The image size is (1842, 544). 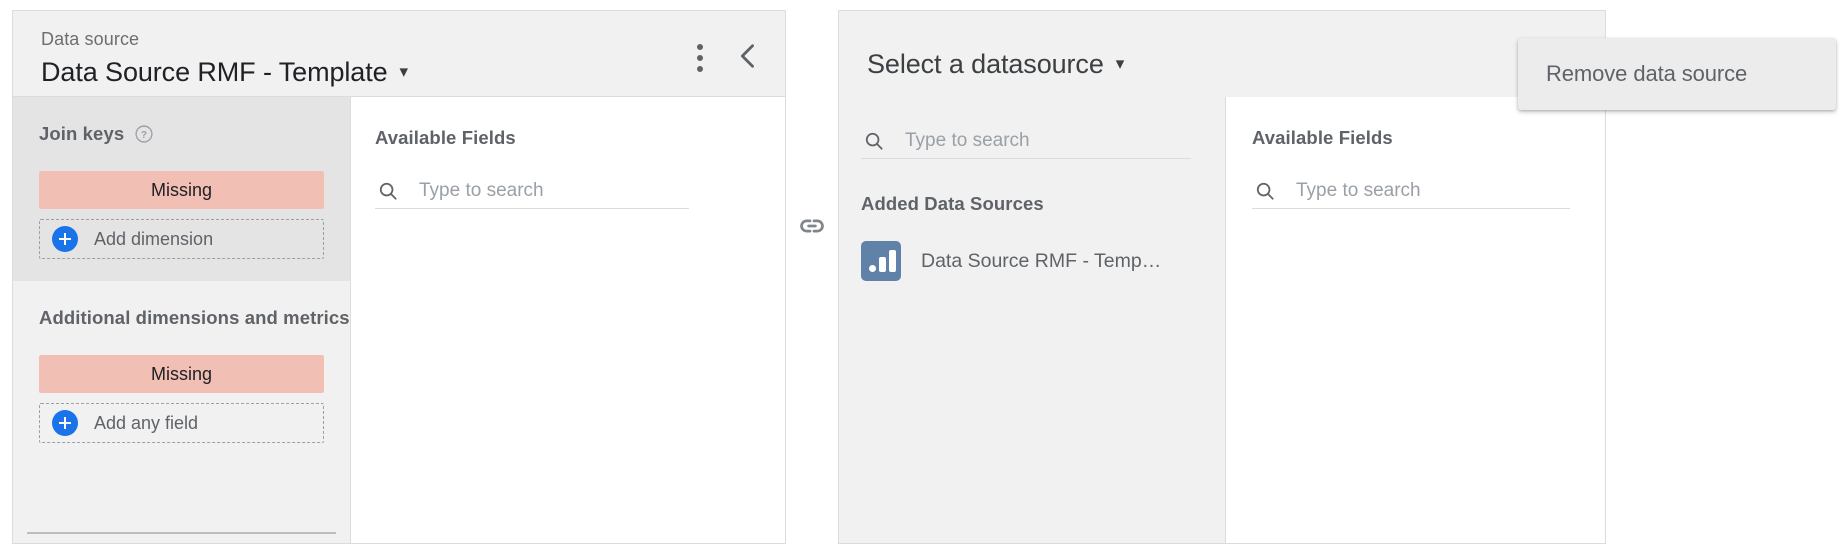 I want to click on additional-fields-title: Additional dimensions and metrics, so click(x=194, y=318).